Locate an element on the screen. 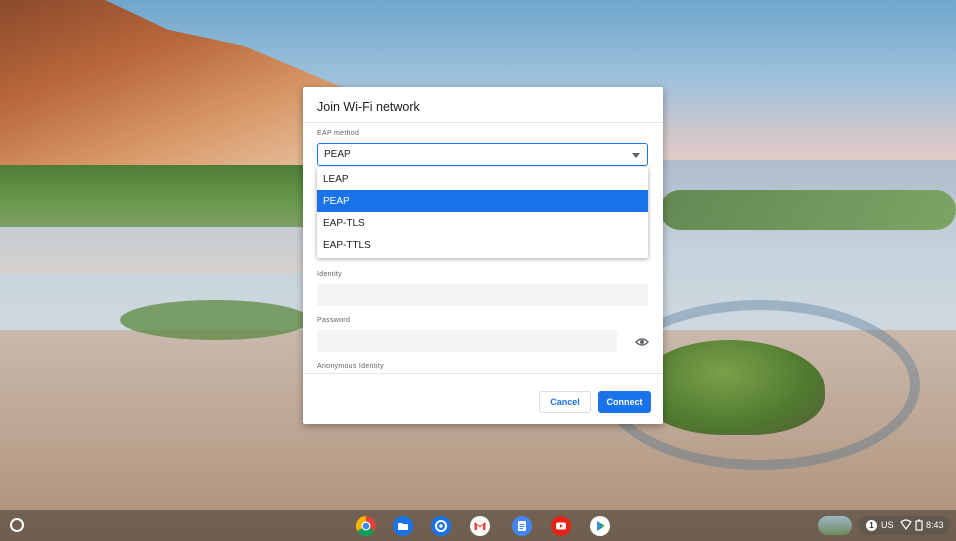  play-store-icon is located at coordinates (600, 526).